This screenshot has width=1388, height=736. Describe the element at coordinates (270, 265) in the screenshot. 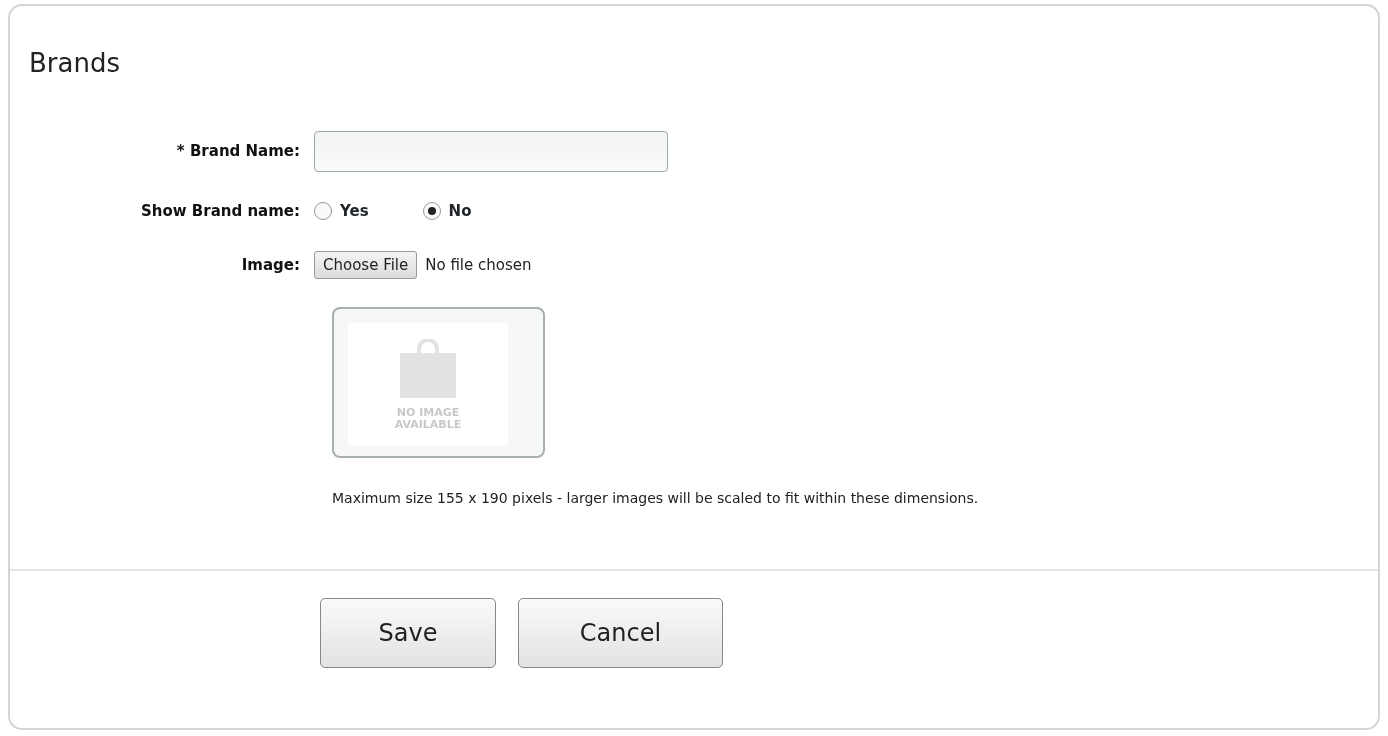

I see `field-label: Image:` at that location.